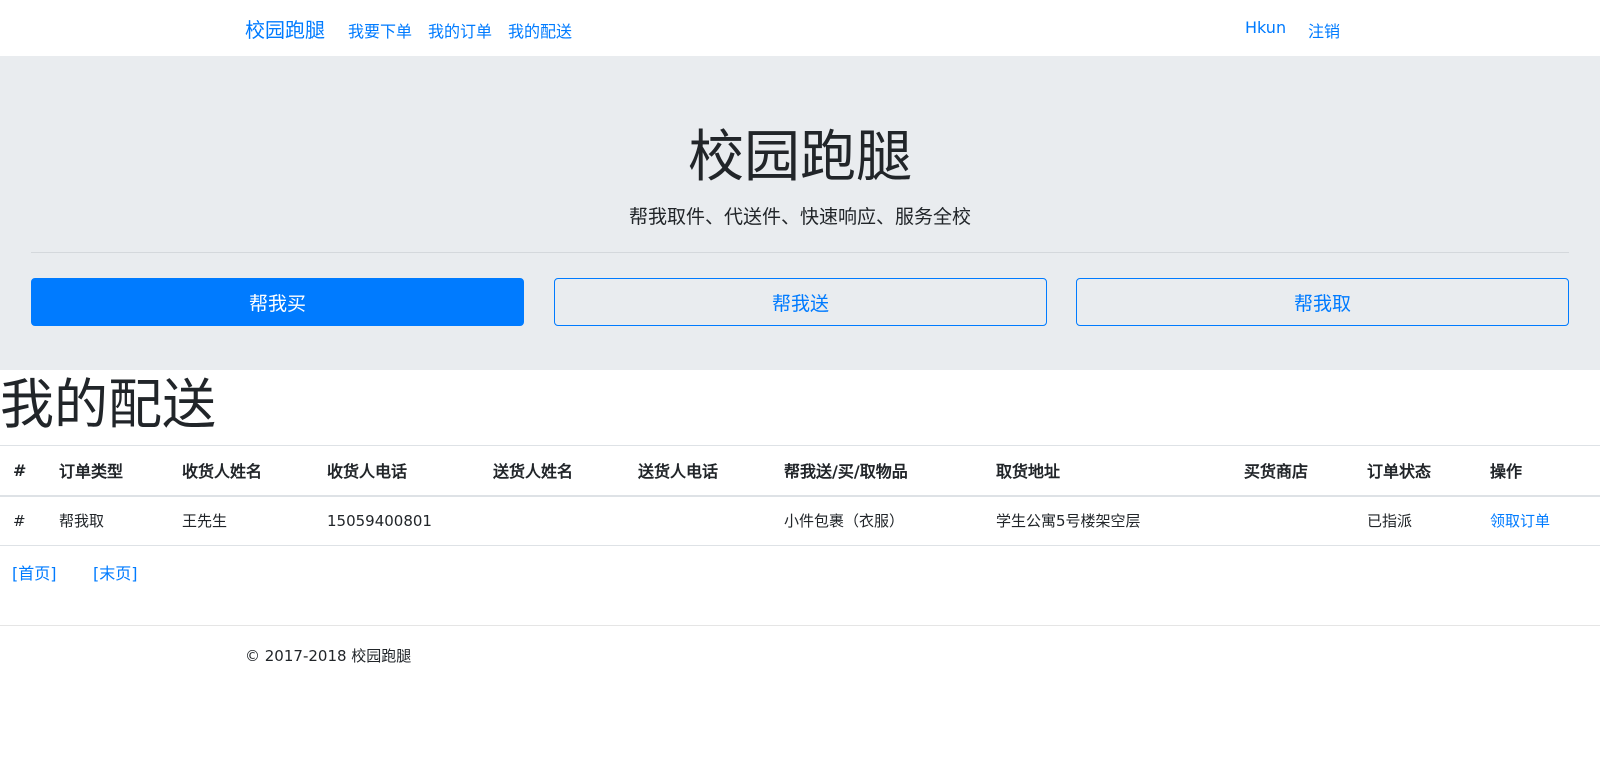 This screenshot has width=1600, height=770. What do you see at coordinates (698, 471) in the screenshot?
I see `column-header: 送货人电话` at bounding box center [698, 471].